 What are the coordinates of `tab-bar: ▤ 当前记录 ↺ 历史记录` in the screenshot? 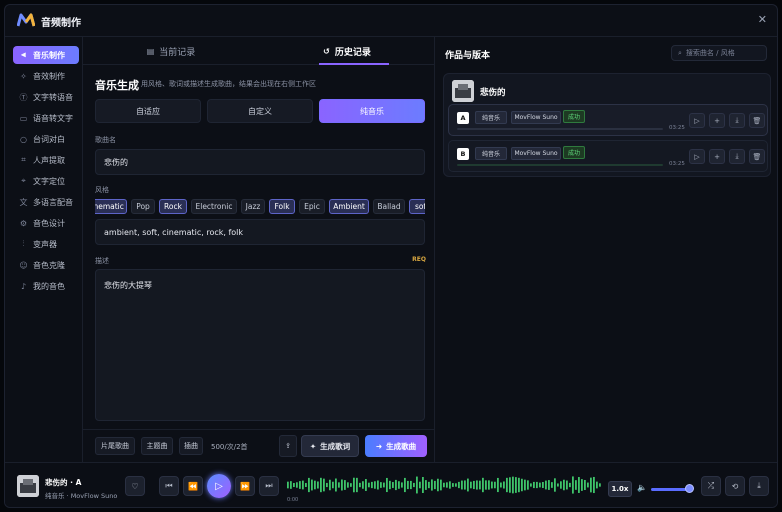 It's located at (259, 51).